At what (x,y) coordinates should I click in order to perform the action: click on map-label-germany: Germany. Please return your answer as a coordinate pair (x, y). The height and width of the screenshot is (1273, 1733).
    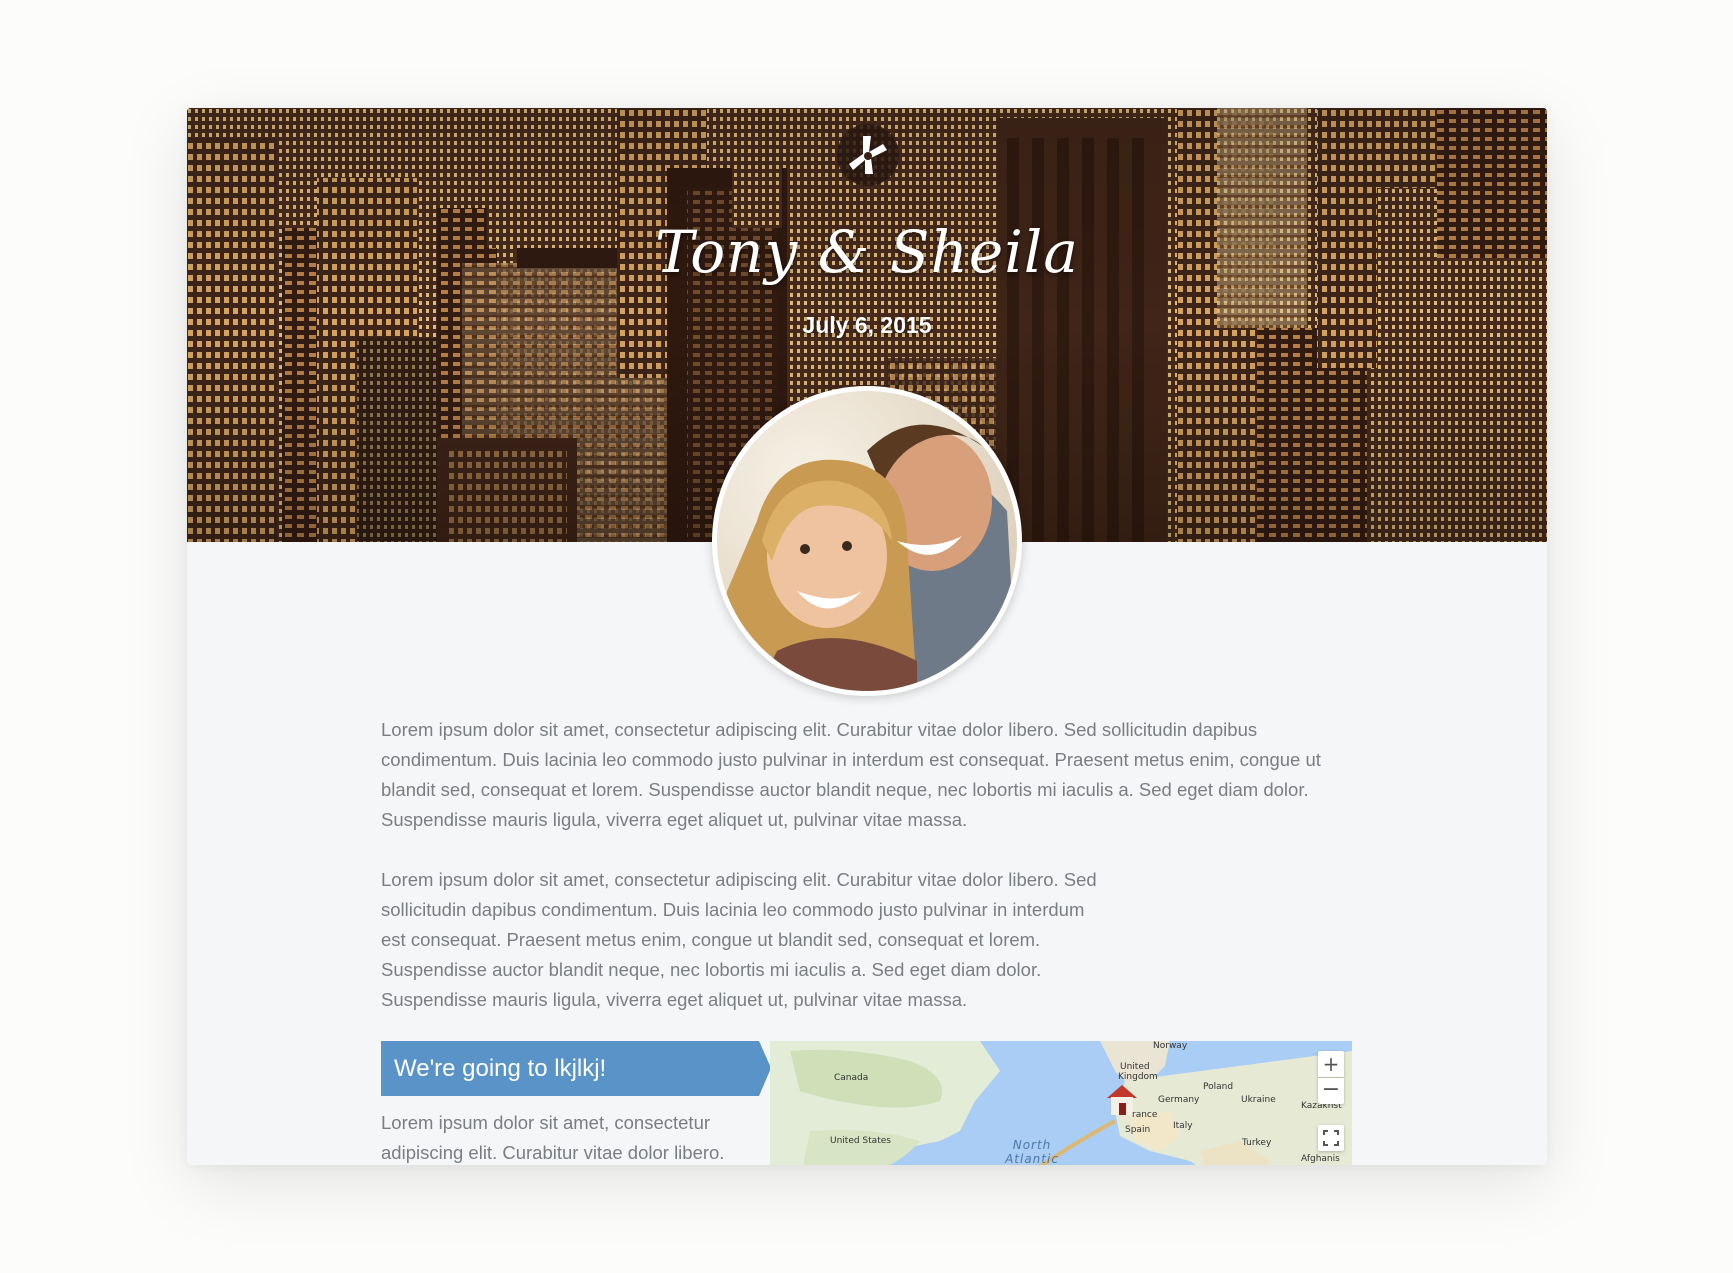
    Looking at the image, I should click on (1179, 1100).